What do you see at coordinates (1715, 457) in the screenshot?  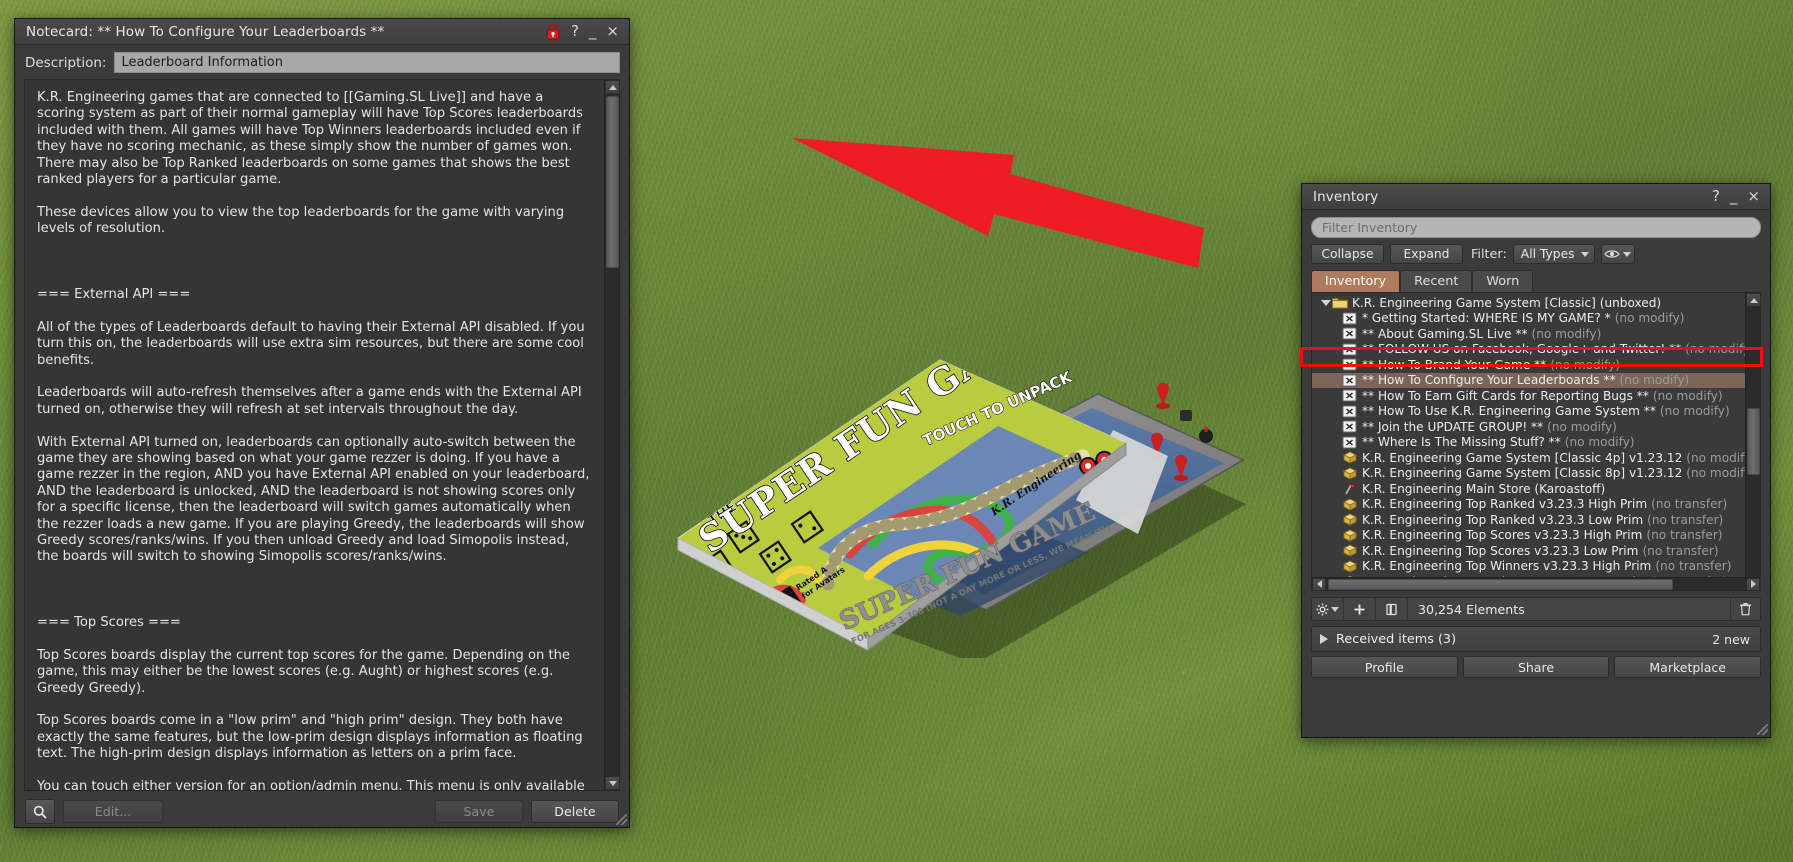 I see `inventory-item-permissions: (no modify) (no transfe` at bounding box center [1715, 457].